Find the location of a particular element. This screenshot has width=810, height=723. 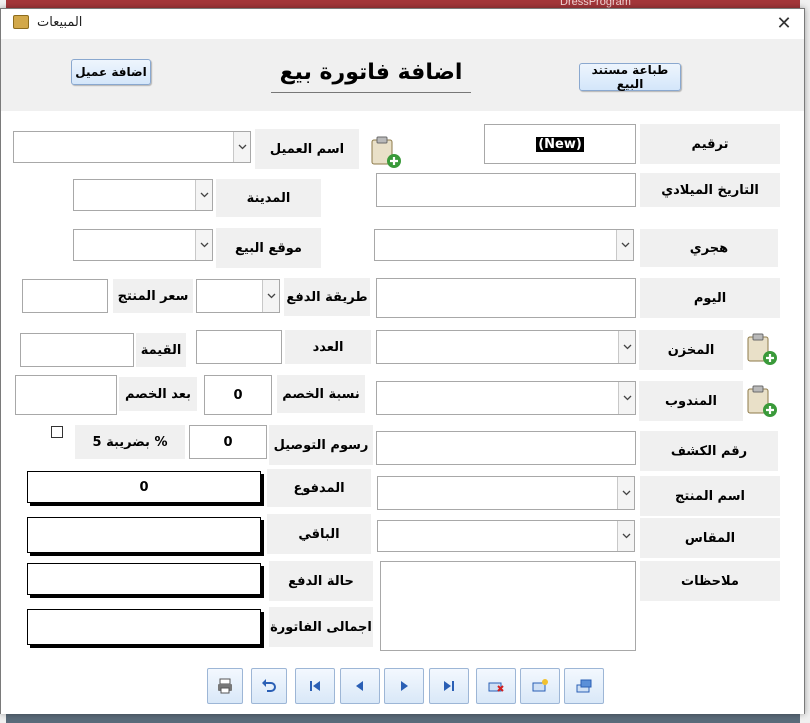

save-record-button is located at coordinates (584, 686).